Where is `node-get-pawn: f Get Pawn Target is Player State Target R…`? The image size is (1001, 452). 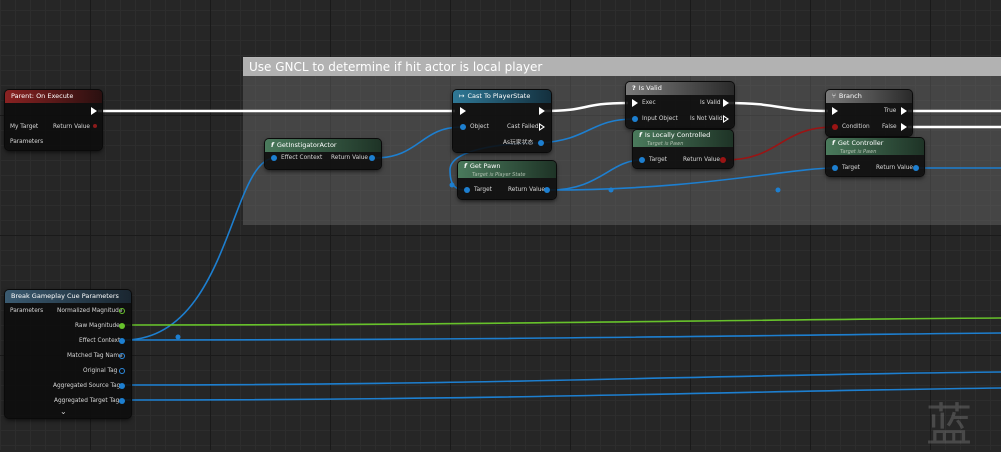
node-get-pawn: f Get Pawn Target is Player State Target R… is located at coordinates (507, 180).